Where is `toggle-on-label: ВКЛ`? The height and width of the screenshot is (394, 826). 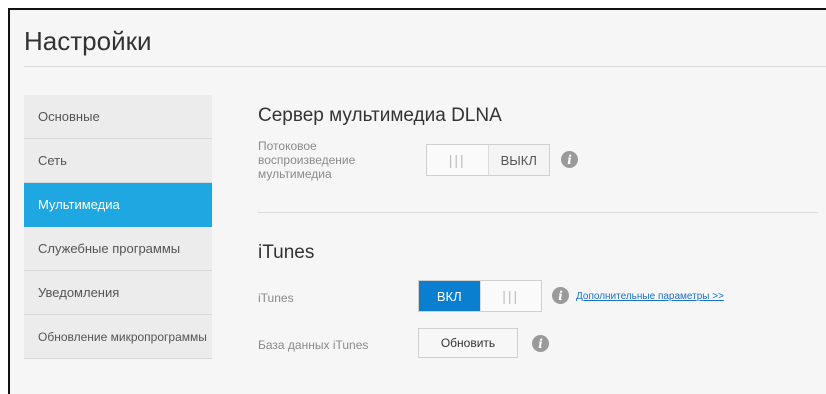
toggle-on-label: ВКЛ is located at coordinates (449, 296).